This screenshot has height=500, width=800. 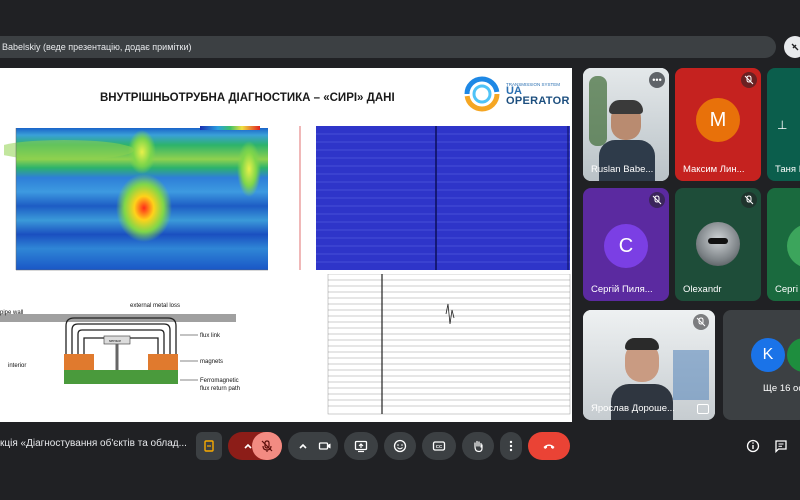 I want to click on more-options-button, so click(x=511, y=446).